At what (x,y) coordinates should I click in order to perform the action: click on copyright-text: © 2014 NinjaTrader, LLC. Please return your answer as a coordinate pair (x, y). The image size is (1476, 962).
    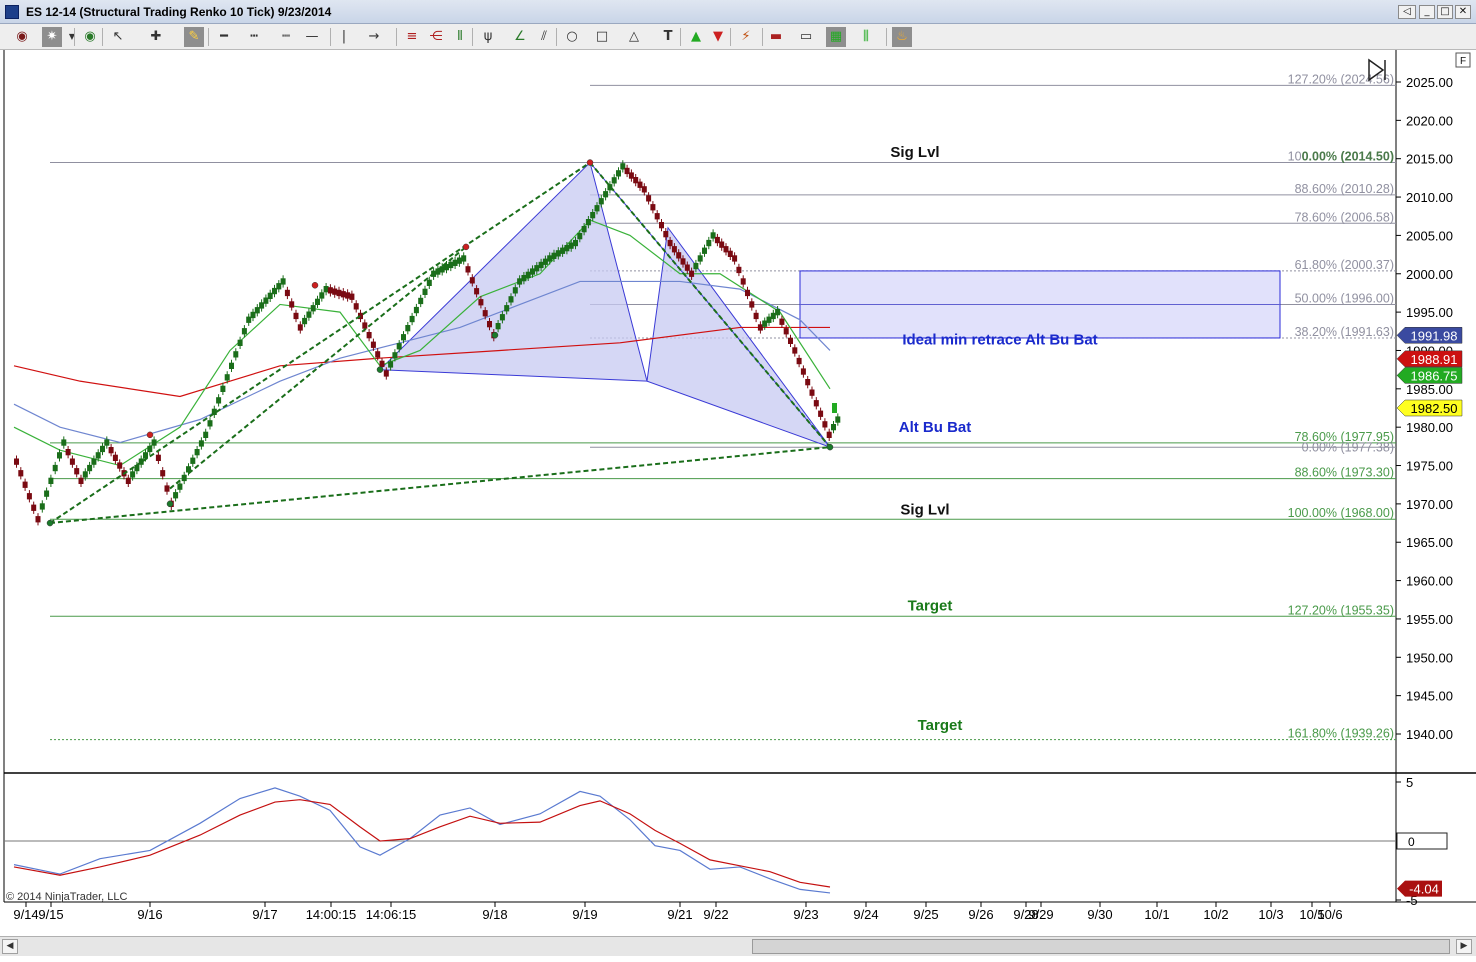
    Looking at the image, I should click on (66, 897).